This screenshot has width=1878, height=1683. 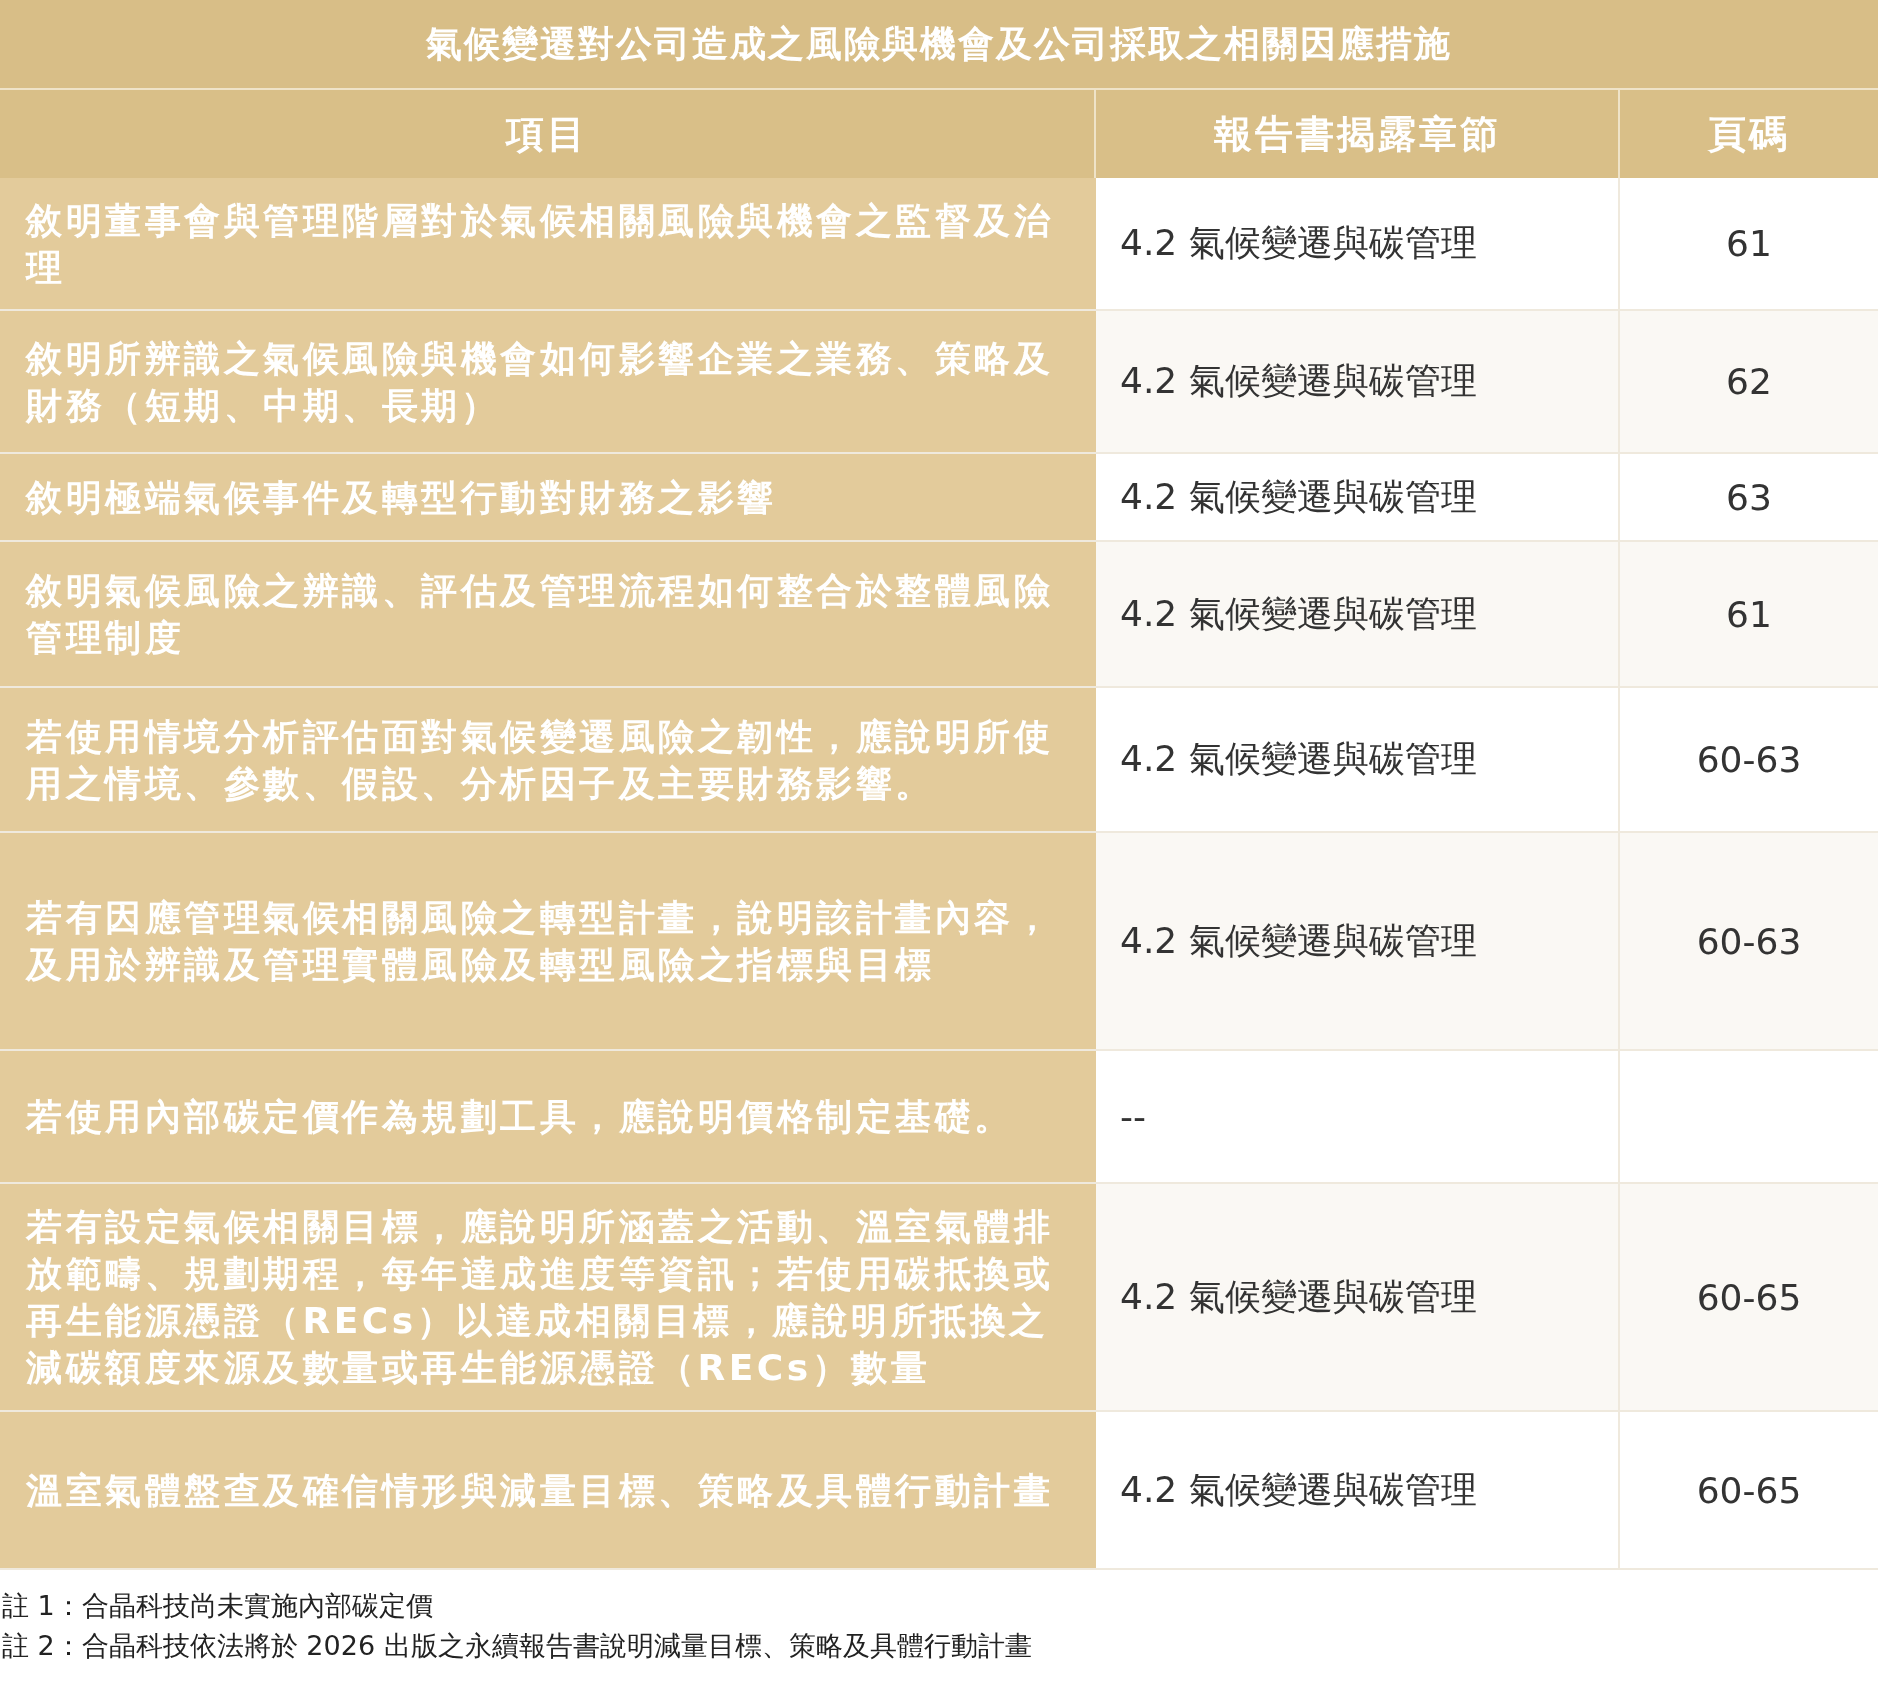 I want to click on table-cell: 敘明氣候風險之辨識、評估及管理流程如何整合於整體風險管理制度, so click(x=548, y=614).